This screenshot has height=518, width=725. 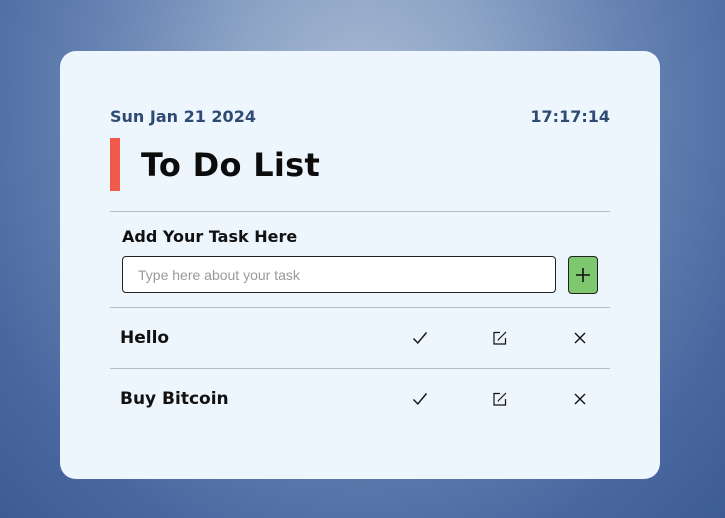 I want to click on plus-icon, so click(x=583, y=275).